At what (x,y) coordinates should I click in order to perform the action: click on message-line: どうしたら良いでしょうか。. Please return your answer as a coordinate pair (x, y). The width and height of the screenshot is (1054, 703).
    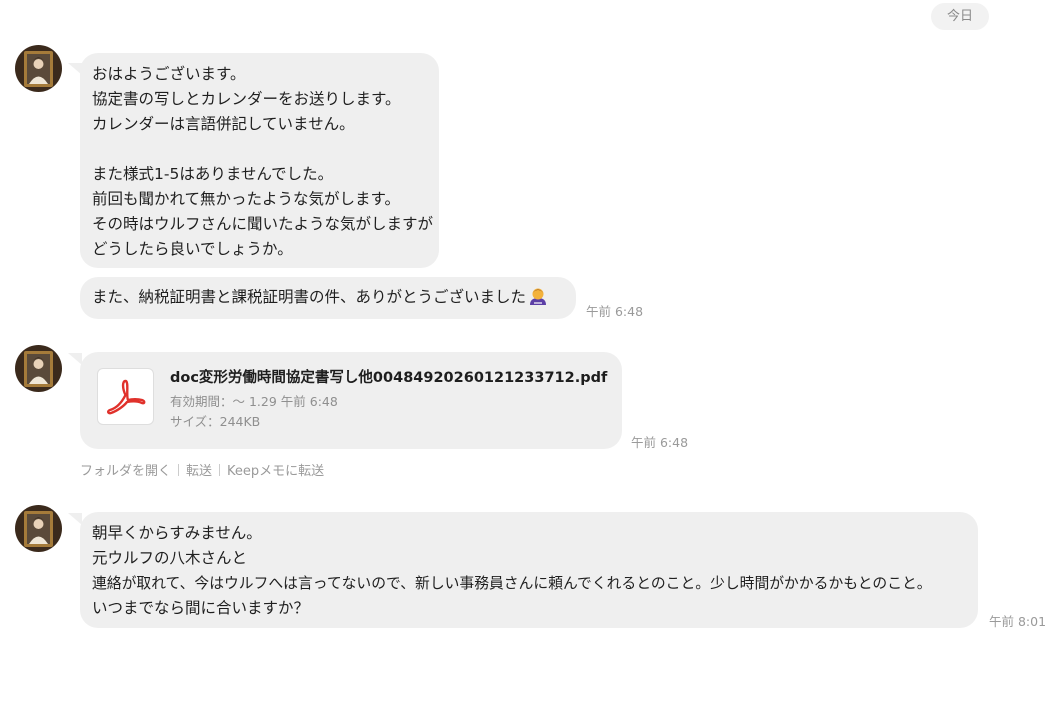
    Looking at the image, I should click on (192, 249).